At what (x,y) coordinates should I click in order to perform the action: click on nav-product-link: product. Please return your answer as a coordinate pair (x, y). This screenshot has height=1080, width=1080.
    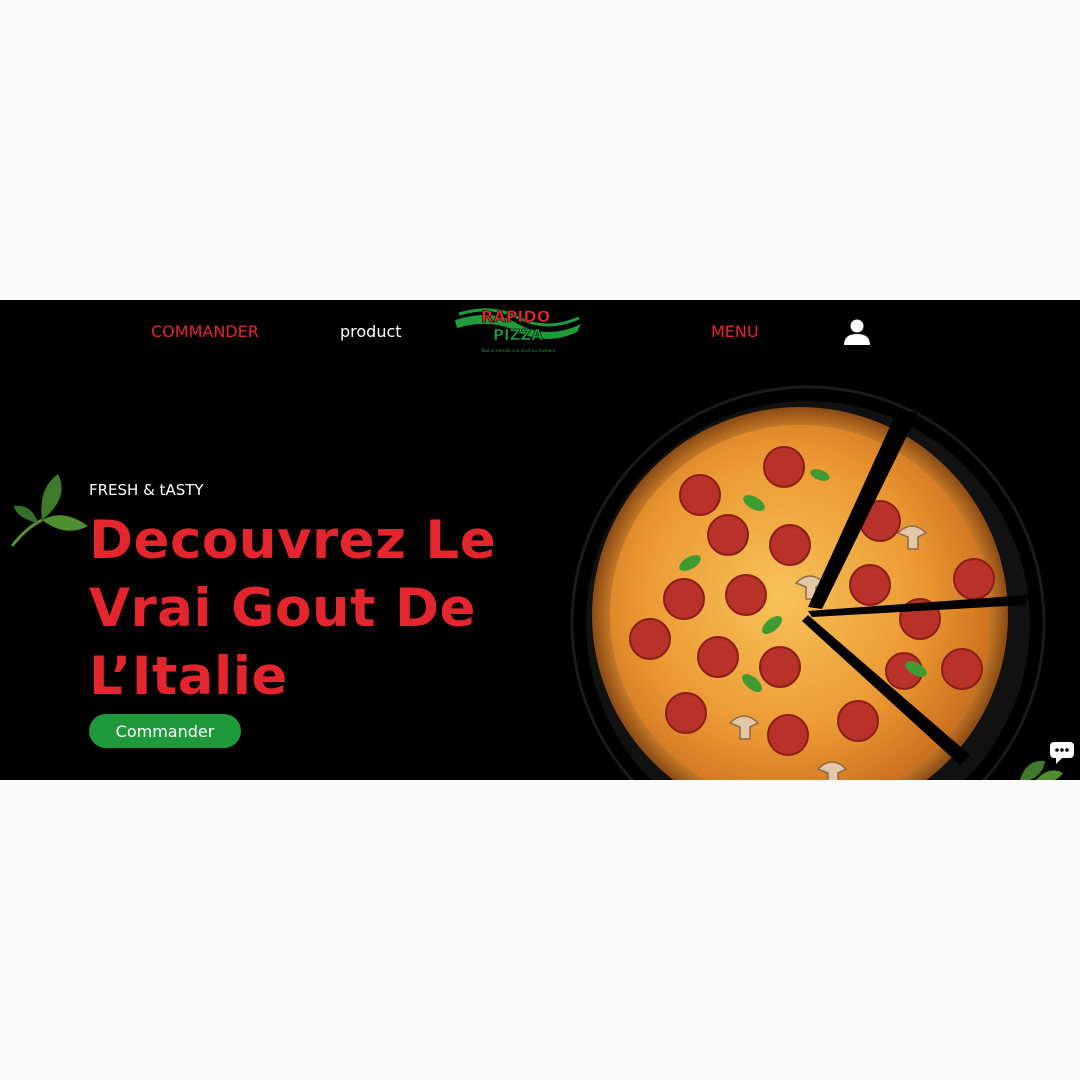
    Looking at the image, I should click on (371, 331).